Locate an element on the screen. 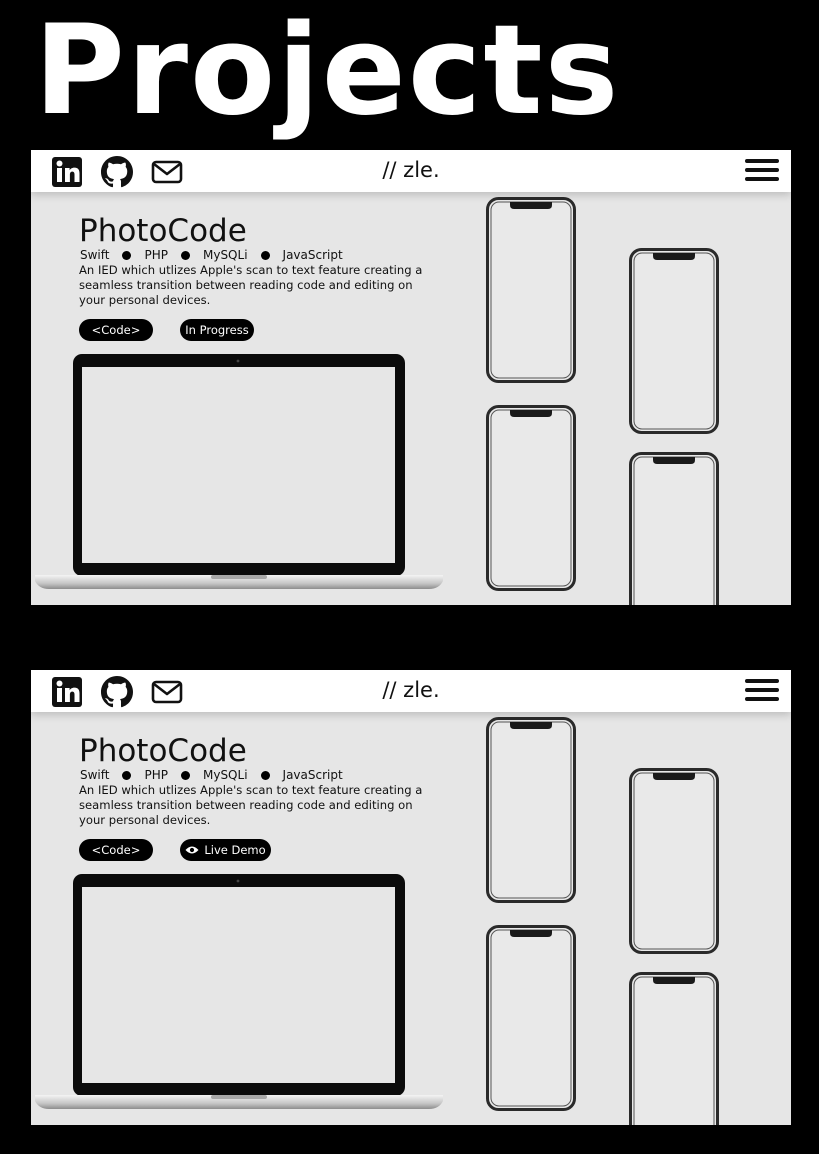 This screenshot has height=1154, width=819. page-title: Projects is located at coordinates (327, 71).